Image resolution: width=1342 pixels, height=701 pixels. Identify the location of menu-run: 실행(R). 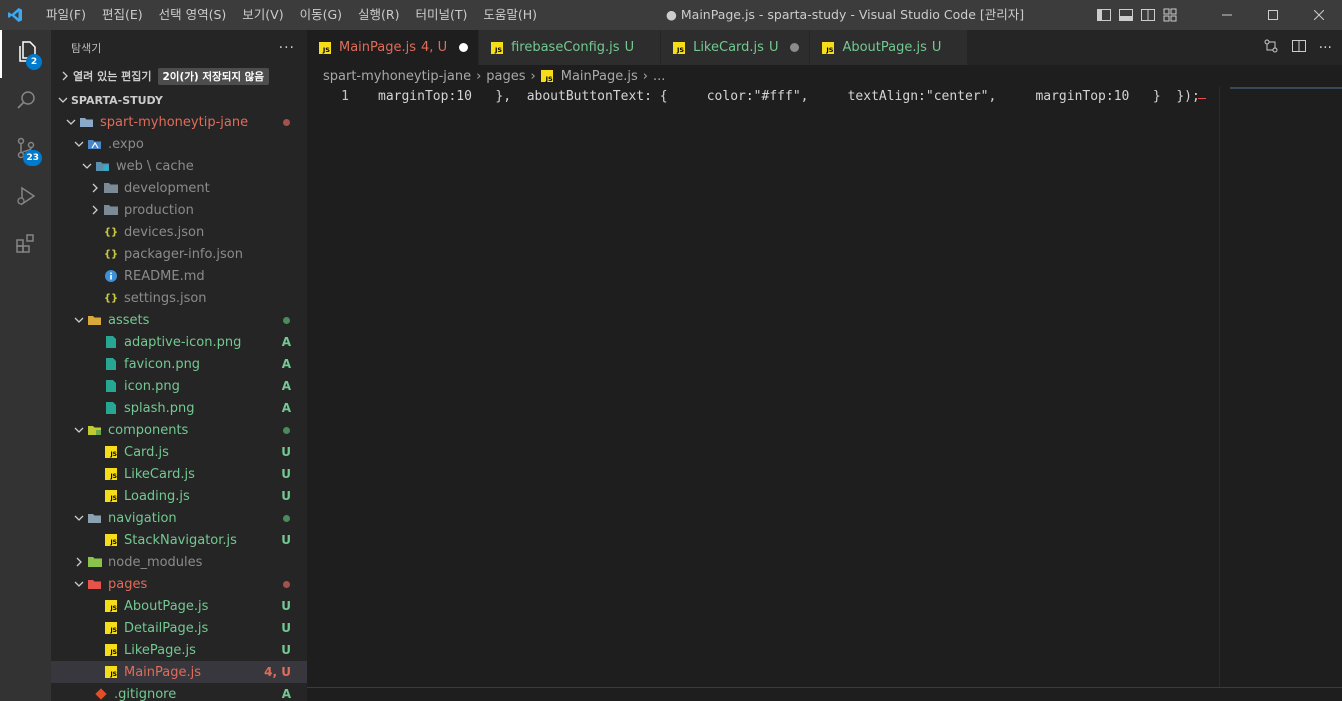
(378, 15).